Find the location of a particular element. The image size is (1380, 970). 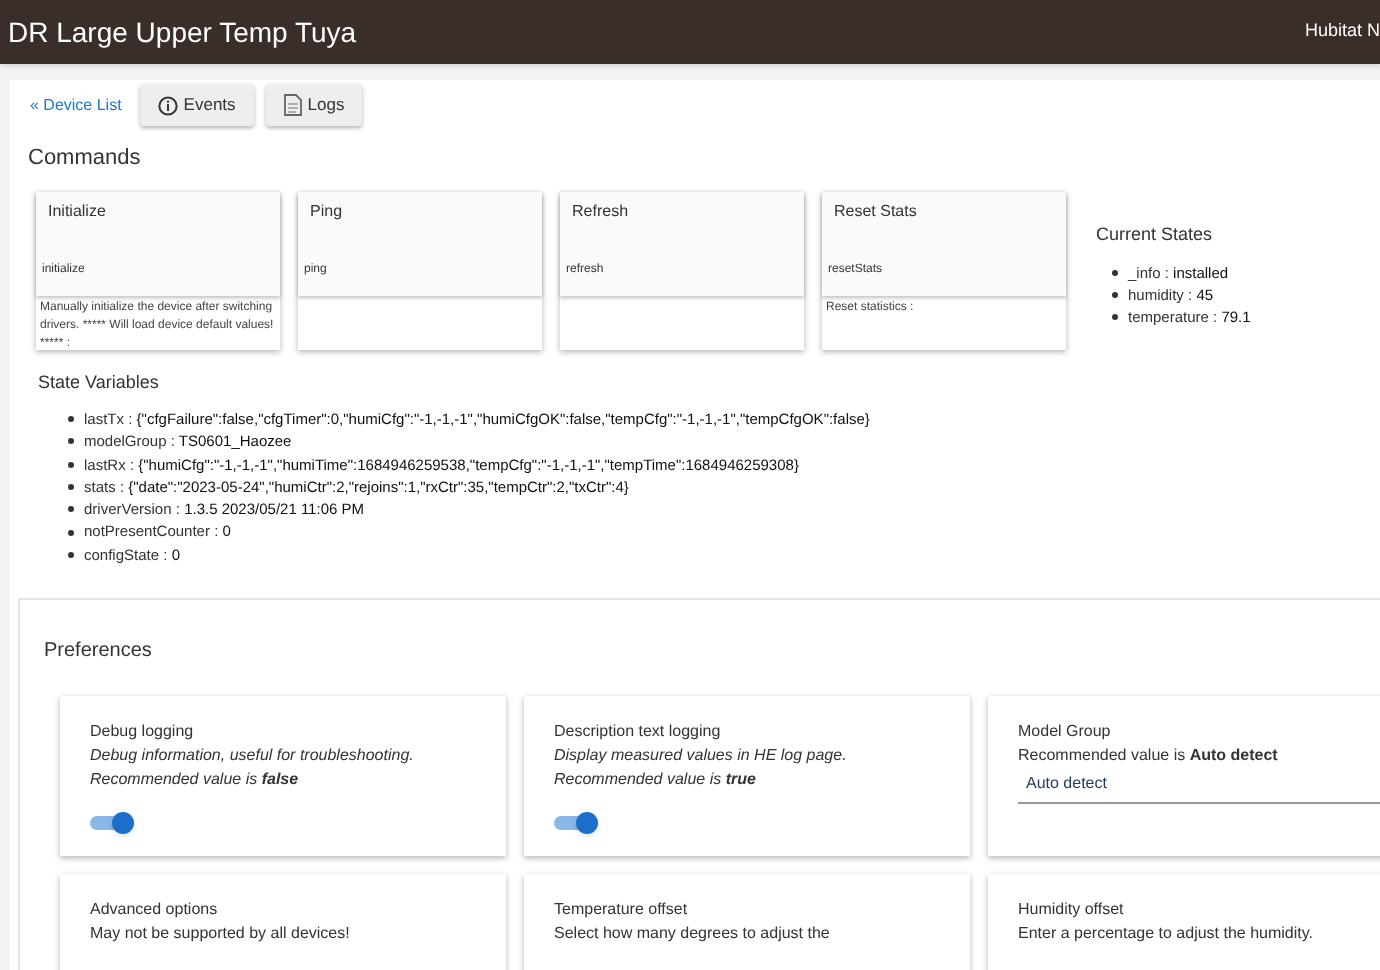

preference-title: Humidity offset is located at coordinates (1072, 910).